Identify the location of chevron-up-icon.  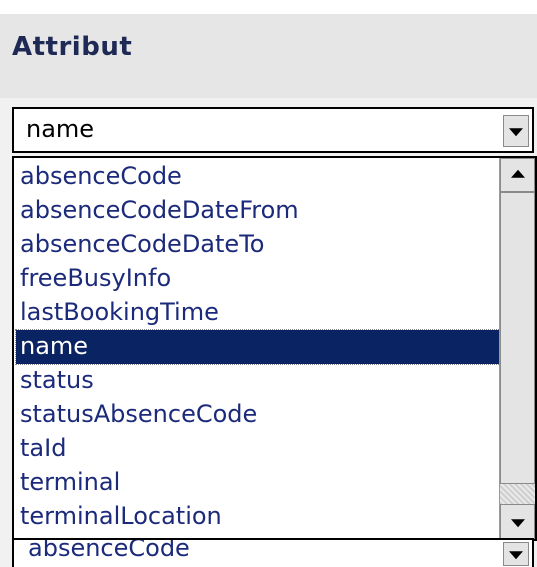
(517, 173).